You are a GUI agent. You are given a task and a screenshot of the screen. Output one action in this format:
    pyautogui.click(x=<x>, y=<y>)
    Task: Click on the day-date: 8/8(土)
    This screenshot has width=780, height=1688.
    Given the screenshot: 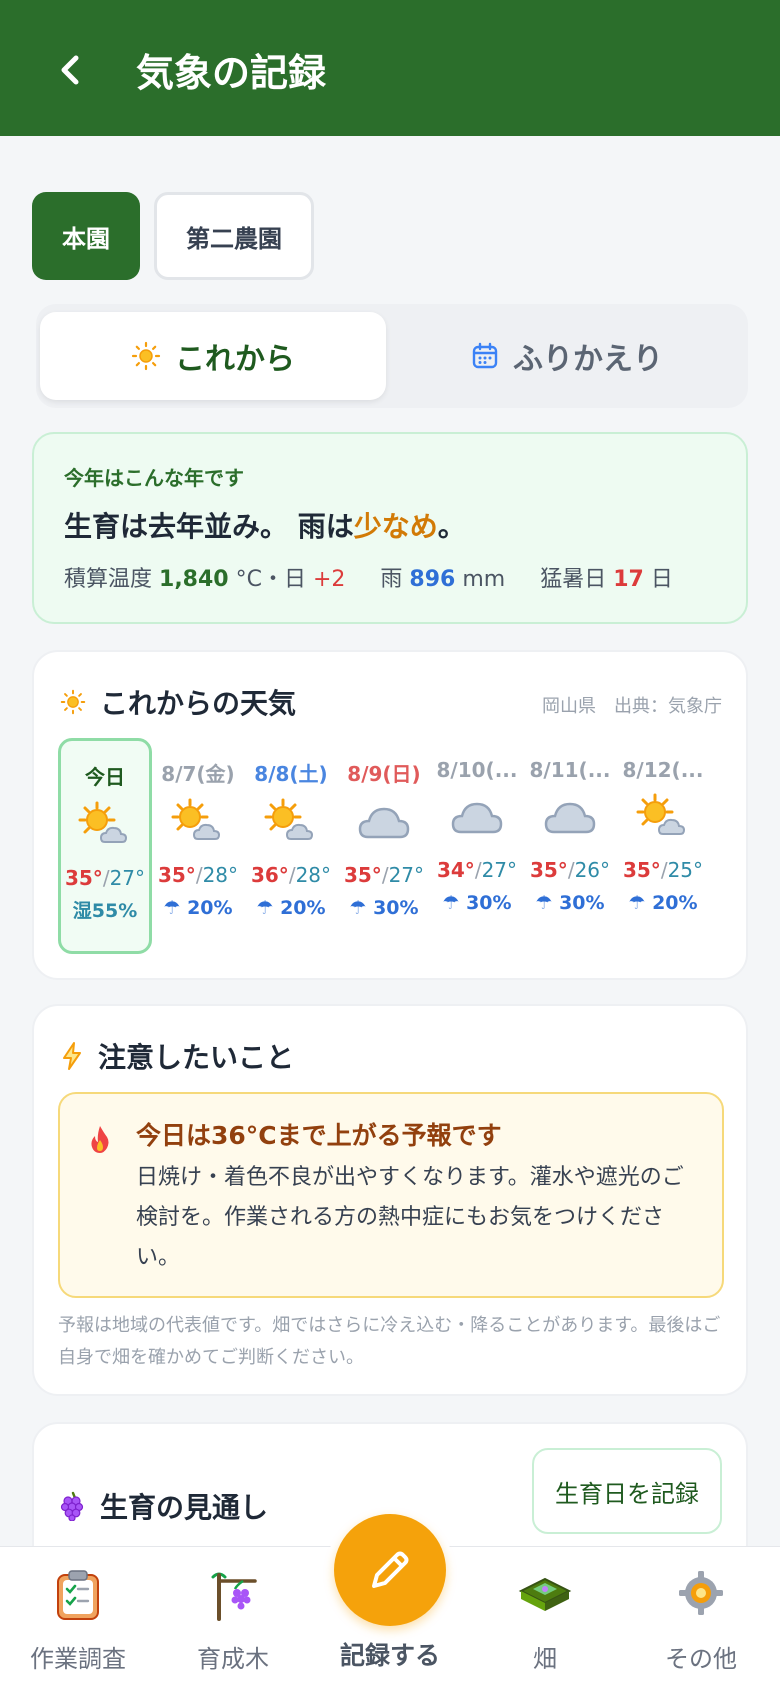 What is the action you would take?
    pyautogui.click(x=291, y=774)
    